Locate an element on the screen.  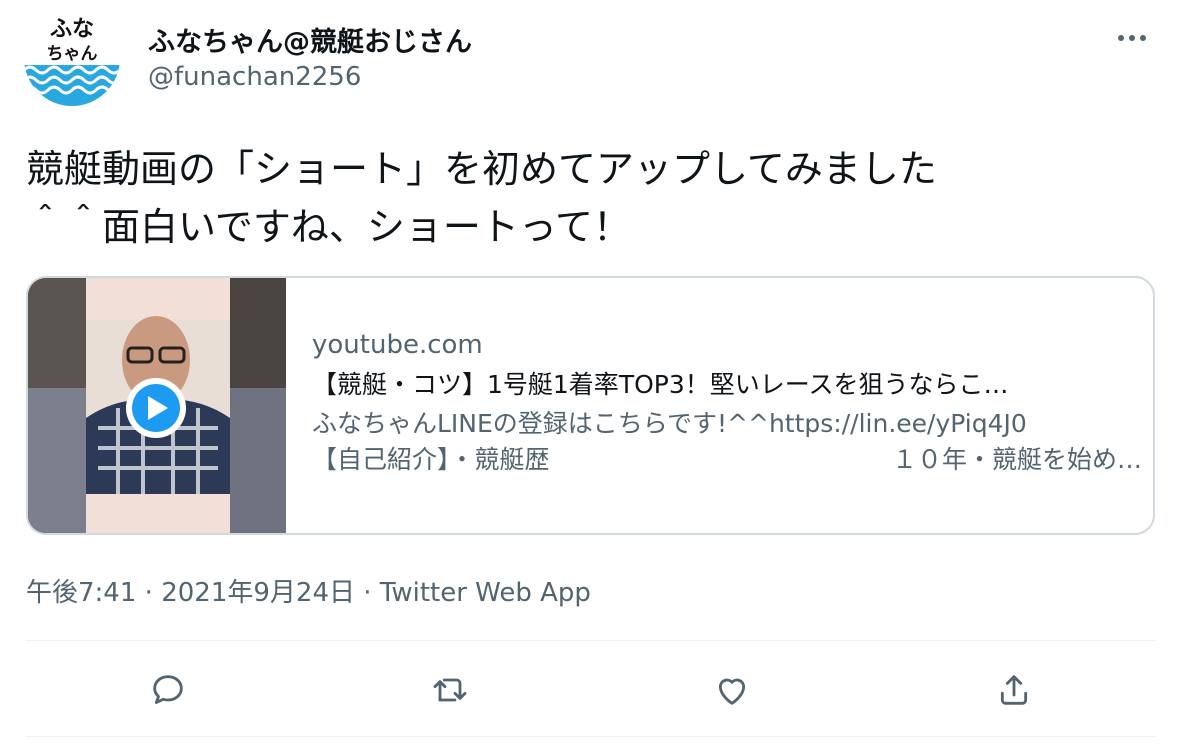
share-icon is located at coordinates (1014, 690).